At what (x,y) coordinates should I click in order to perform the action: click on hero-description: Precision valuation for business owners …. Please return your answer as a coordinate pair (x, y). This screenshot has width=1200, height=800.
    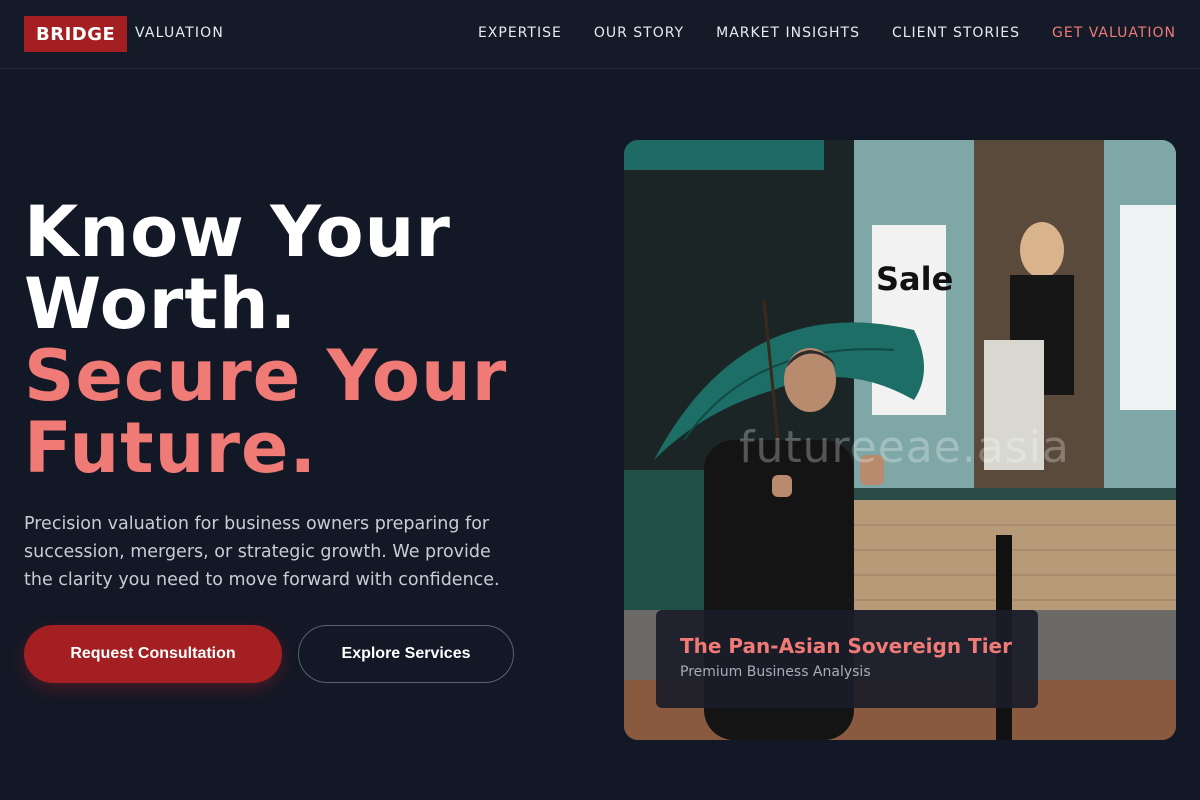
    Looking at the image, I should click on (262, 552).